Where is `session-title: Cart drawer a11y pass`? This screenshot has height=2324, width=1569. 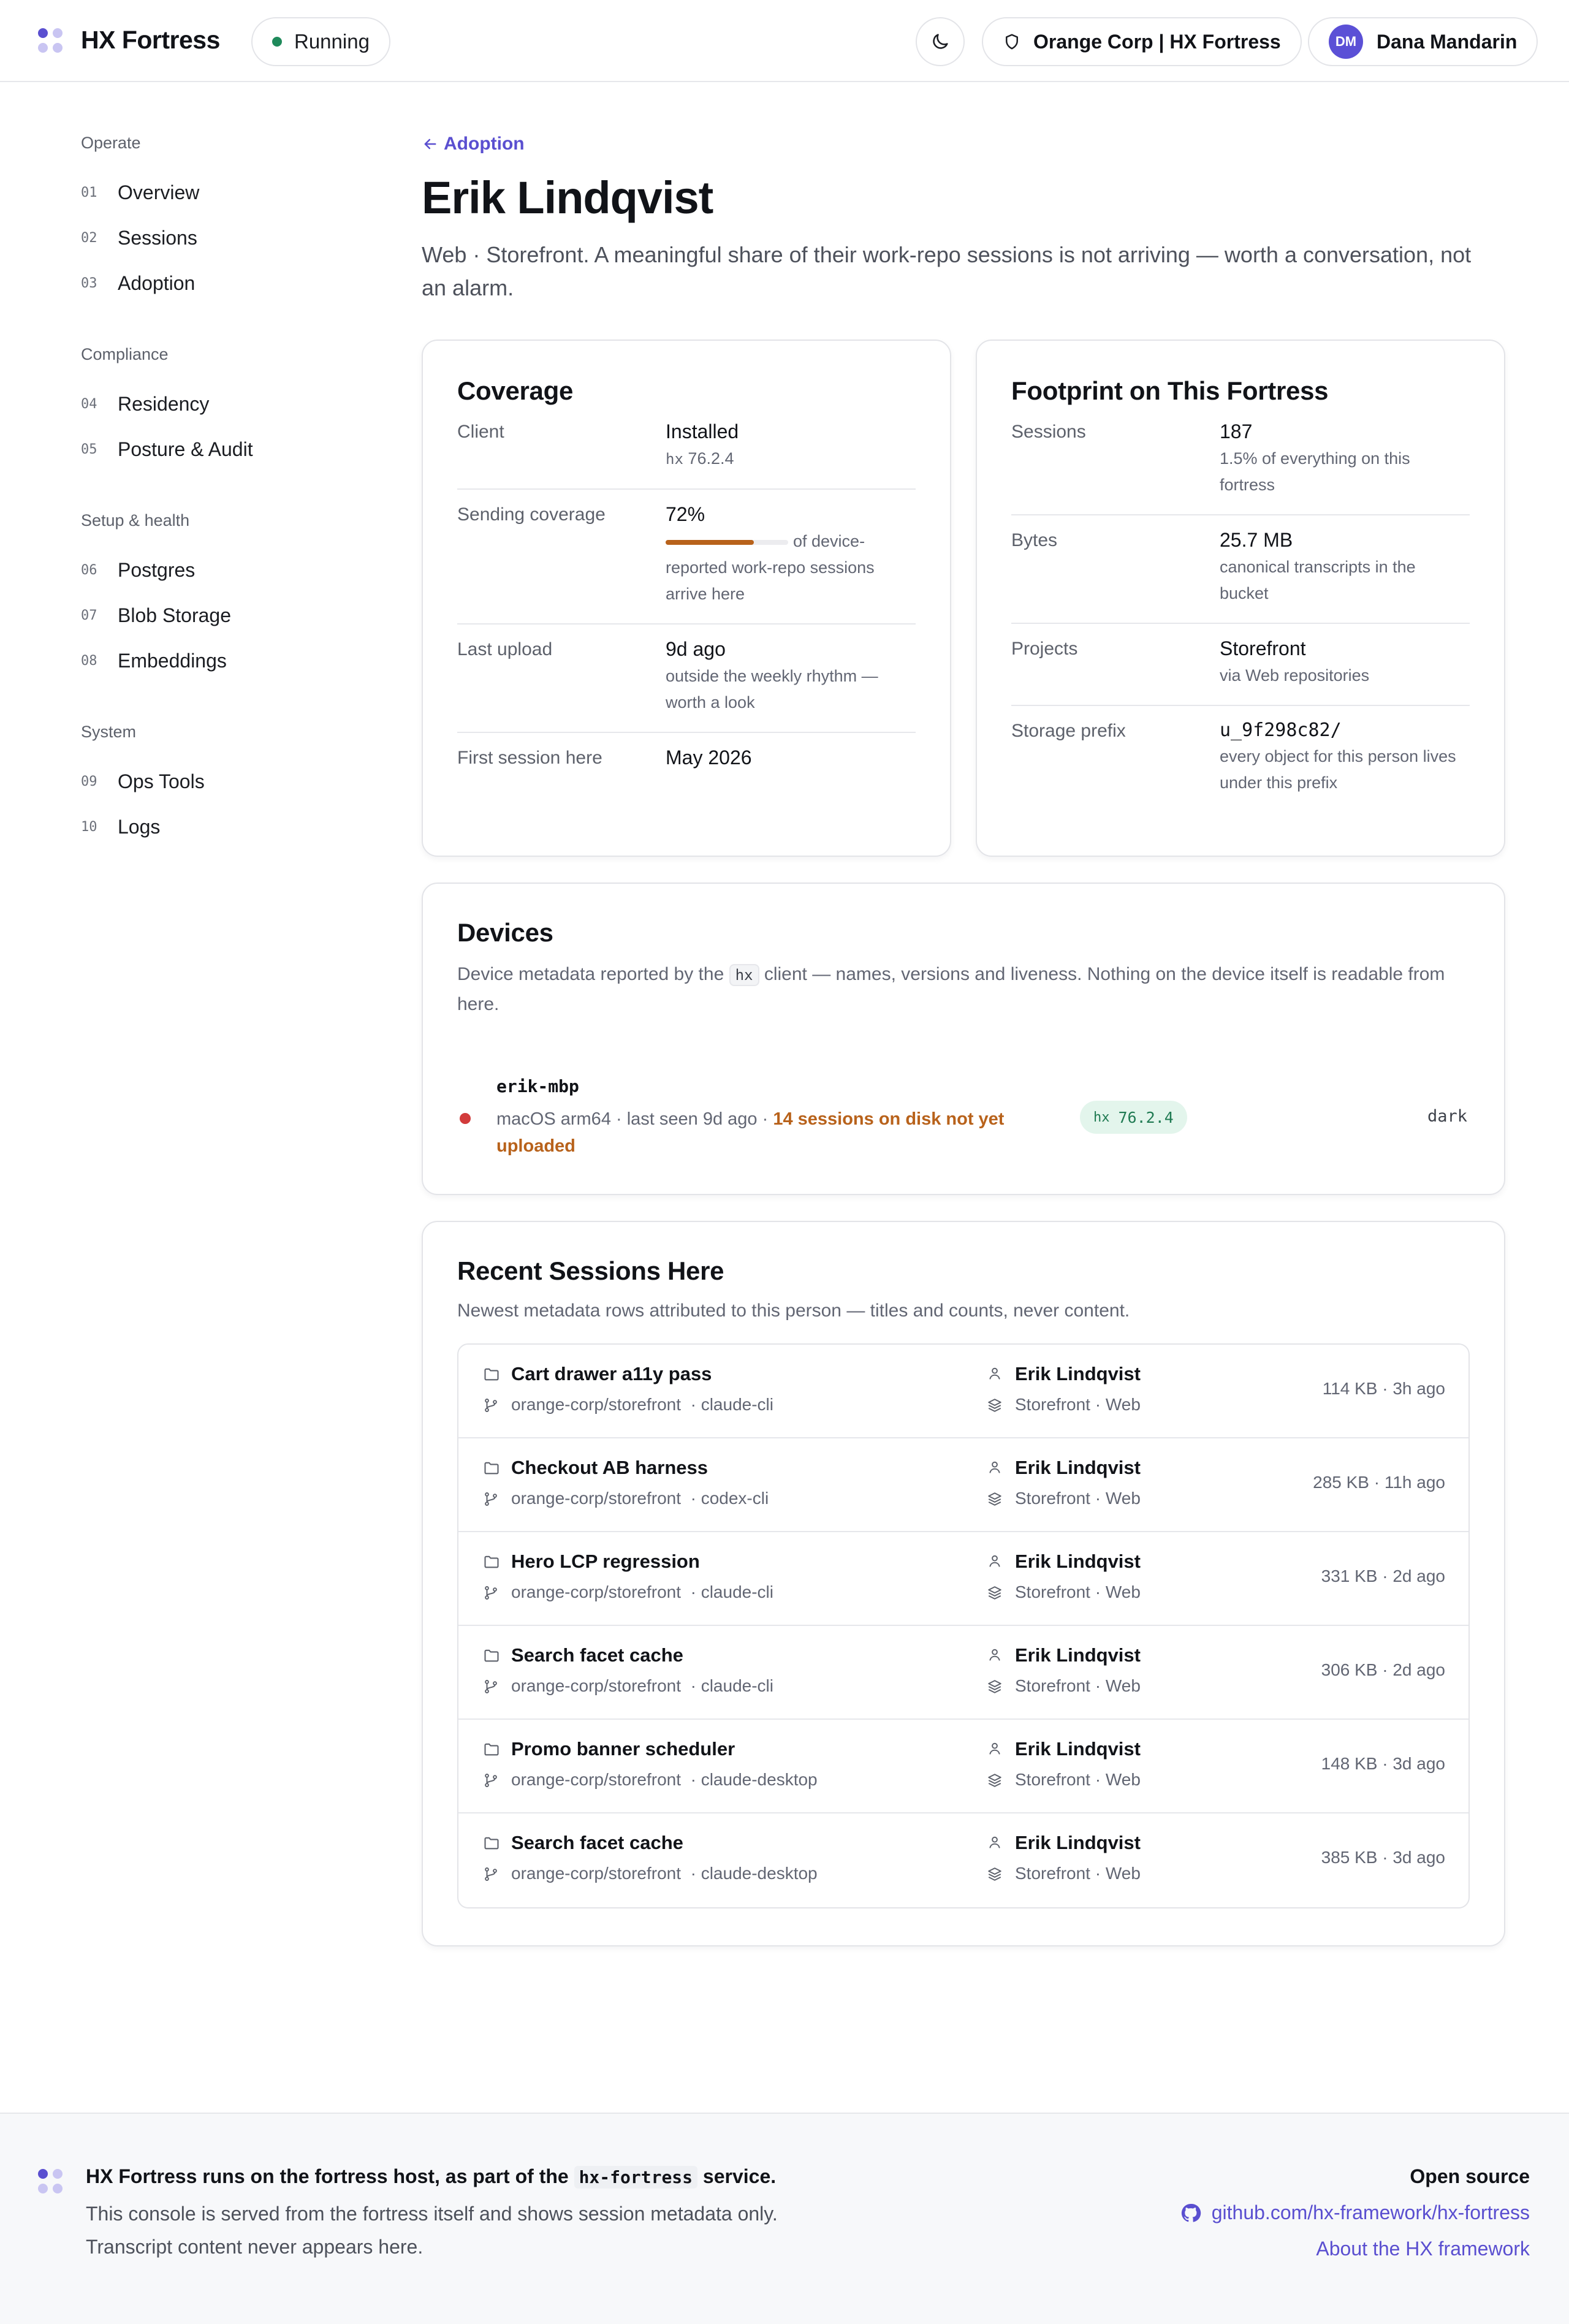
session-title: Cart drawer a11y pass is located at coordinates (611, 1373).